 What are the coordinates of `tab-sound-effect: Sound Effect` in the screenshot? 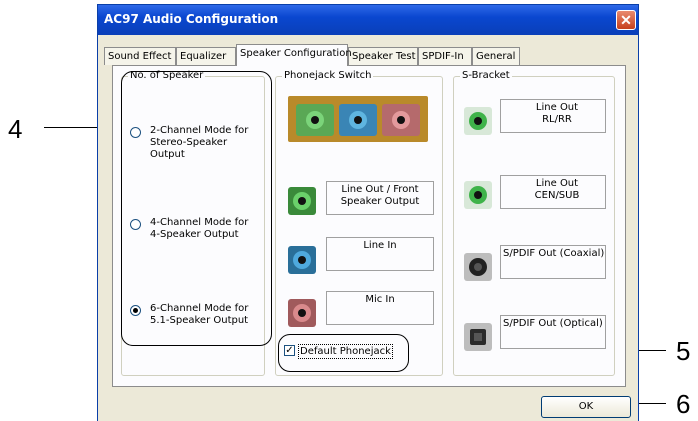 It's located at (140, 56).